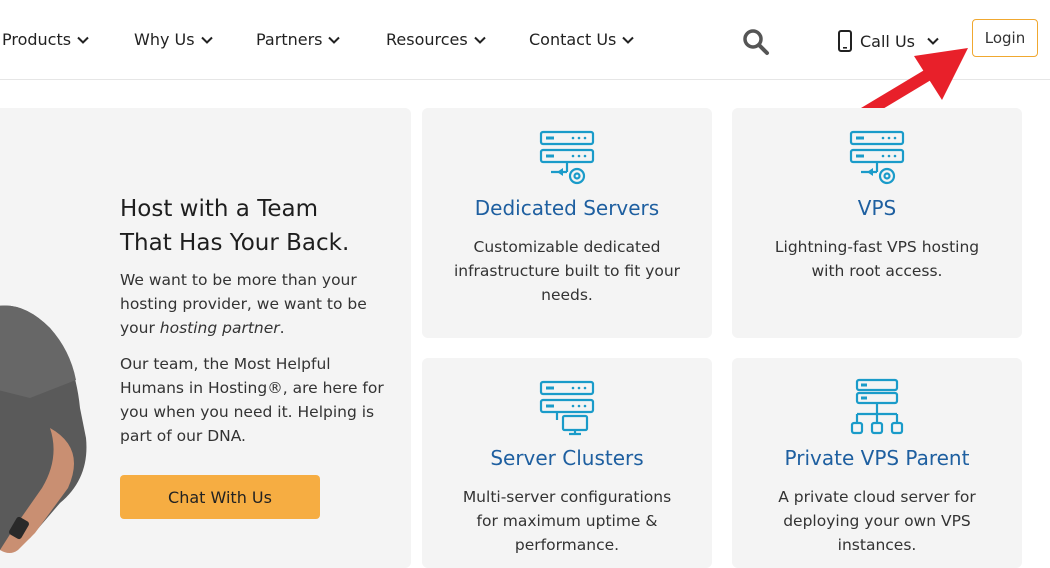  I want to click on nav-resources: Resources, so click(436, 39).